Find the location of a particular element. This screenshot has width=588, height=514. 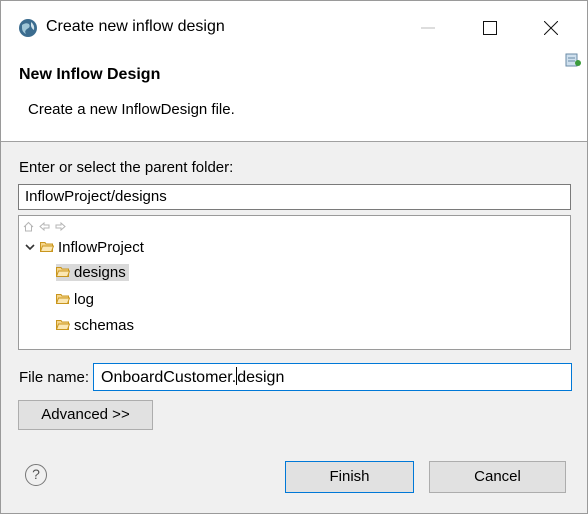

open-folder-icon is located at coordinates (47, 247).